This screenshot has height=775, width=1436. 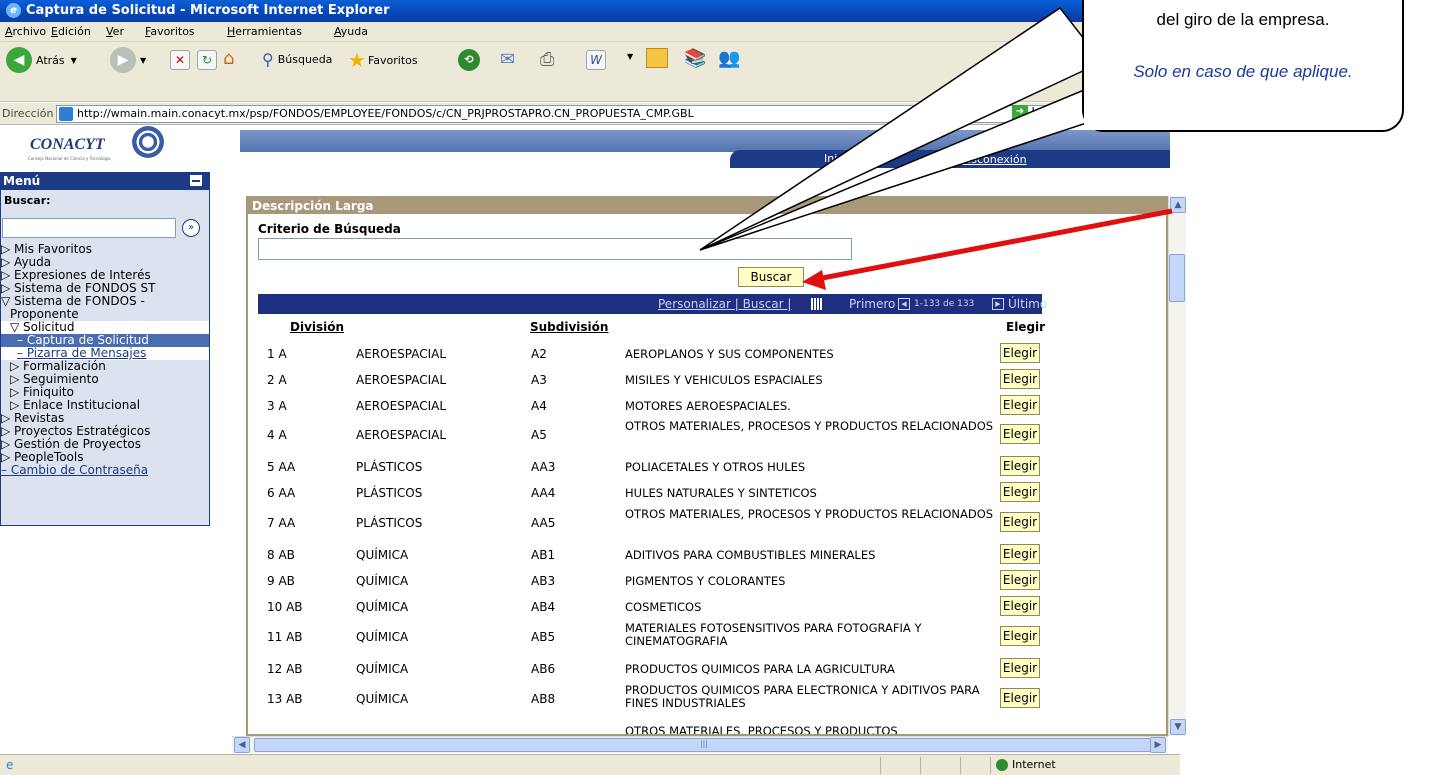 What do you see at coordinates (1243, 19) in the screenshot?
I see `callout-text-1: del giro de la empresa.` at bounding box center [1243, 19].